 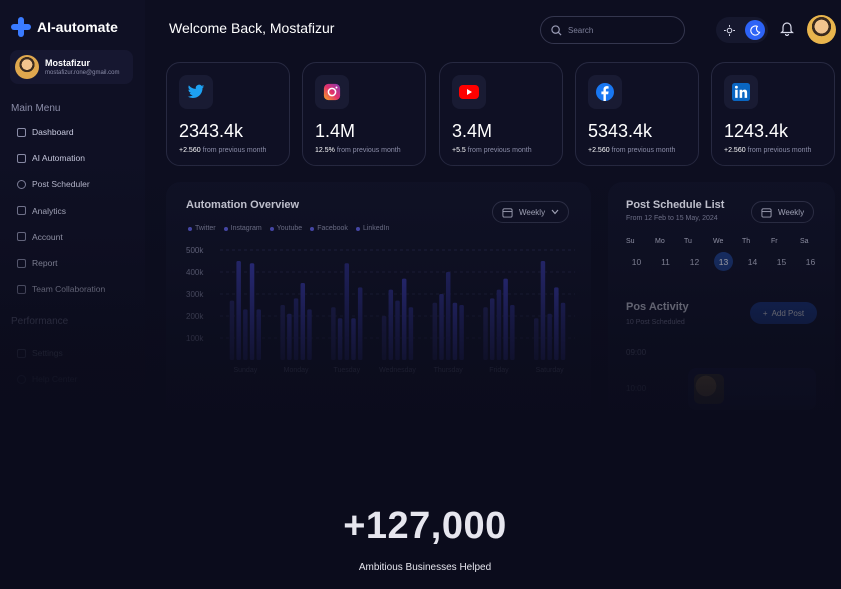 What do you see at coordinates (82, 73) in the screenshot?
I see `profile-email: mostafizur.rone@gmail.com` at bounding box center [82, 73].